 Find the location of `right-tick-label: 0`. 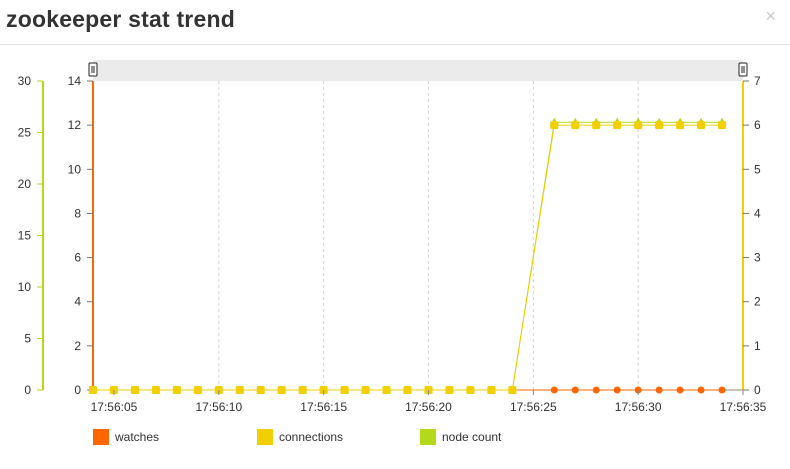

right-tick-label: 0 is located at coordinates (757, 390).